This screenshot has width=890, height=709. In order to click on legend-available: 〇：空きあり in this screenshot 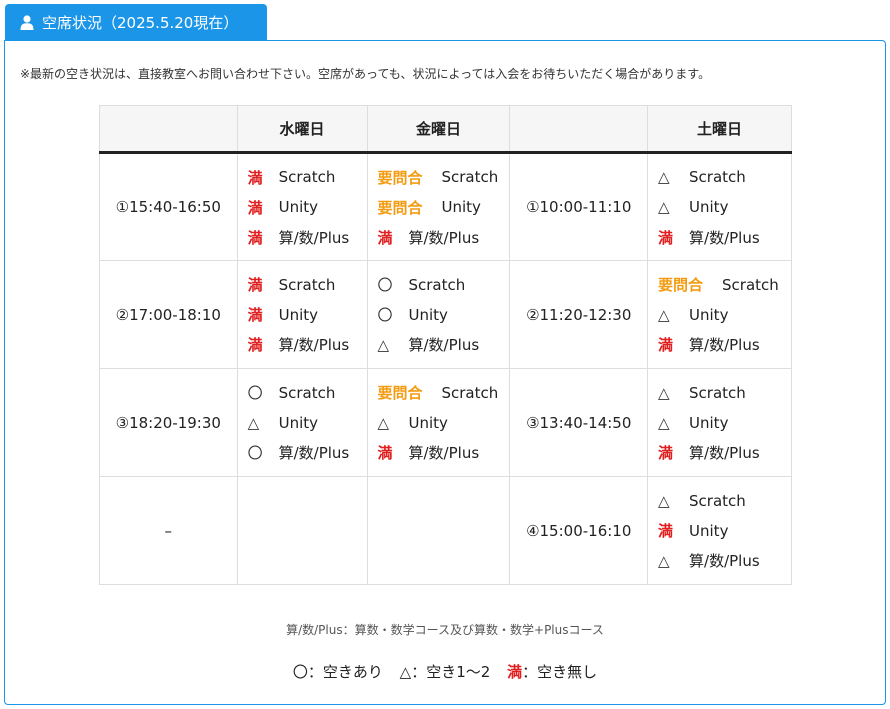, I will do `click(337, 672)`.